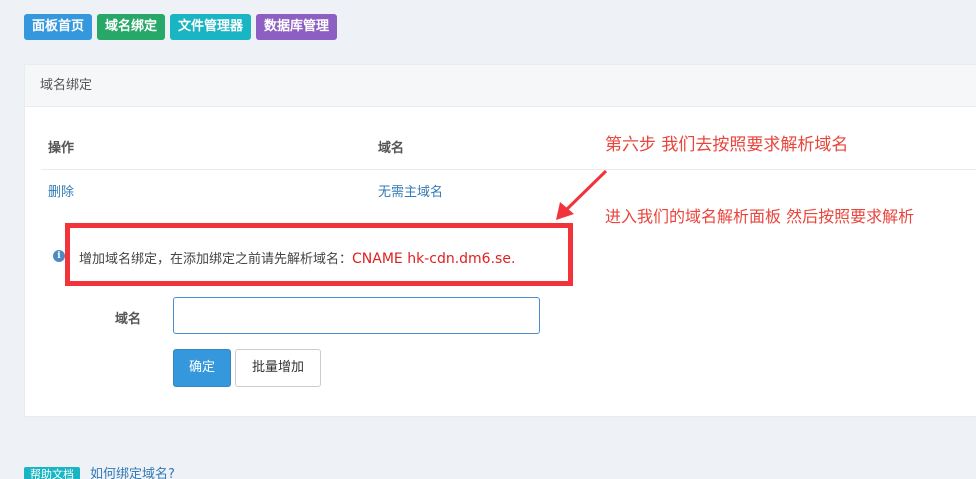 This screenshot has height=479, width=976. I want to click on nav-domain-binding: 域名绑定, so click(131, 27).